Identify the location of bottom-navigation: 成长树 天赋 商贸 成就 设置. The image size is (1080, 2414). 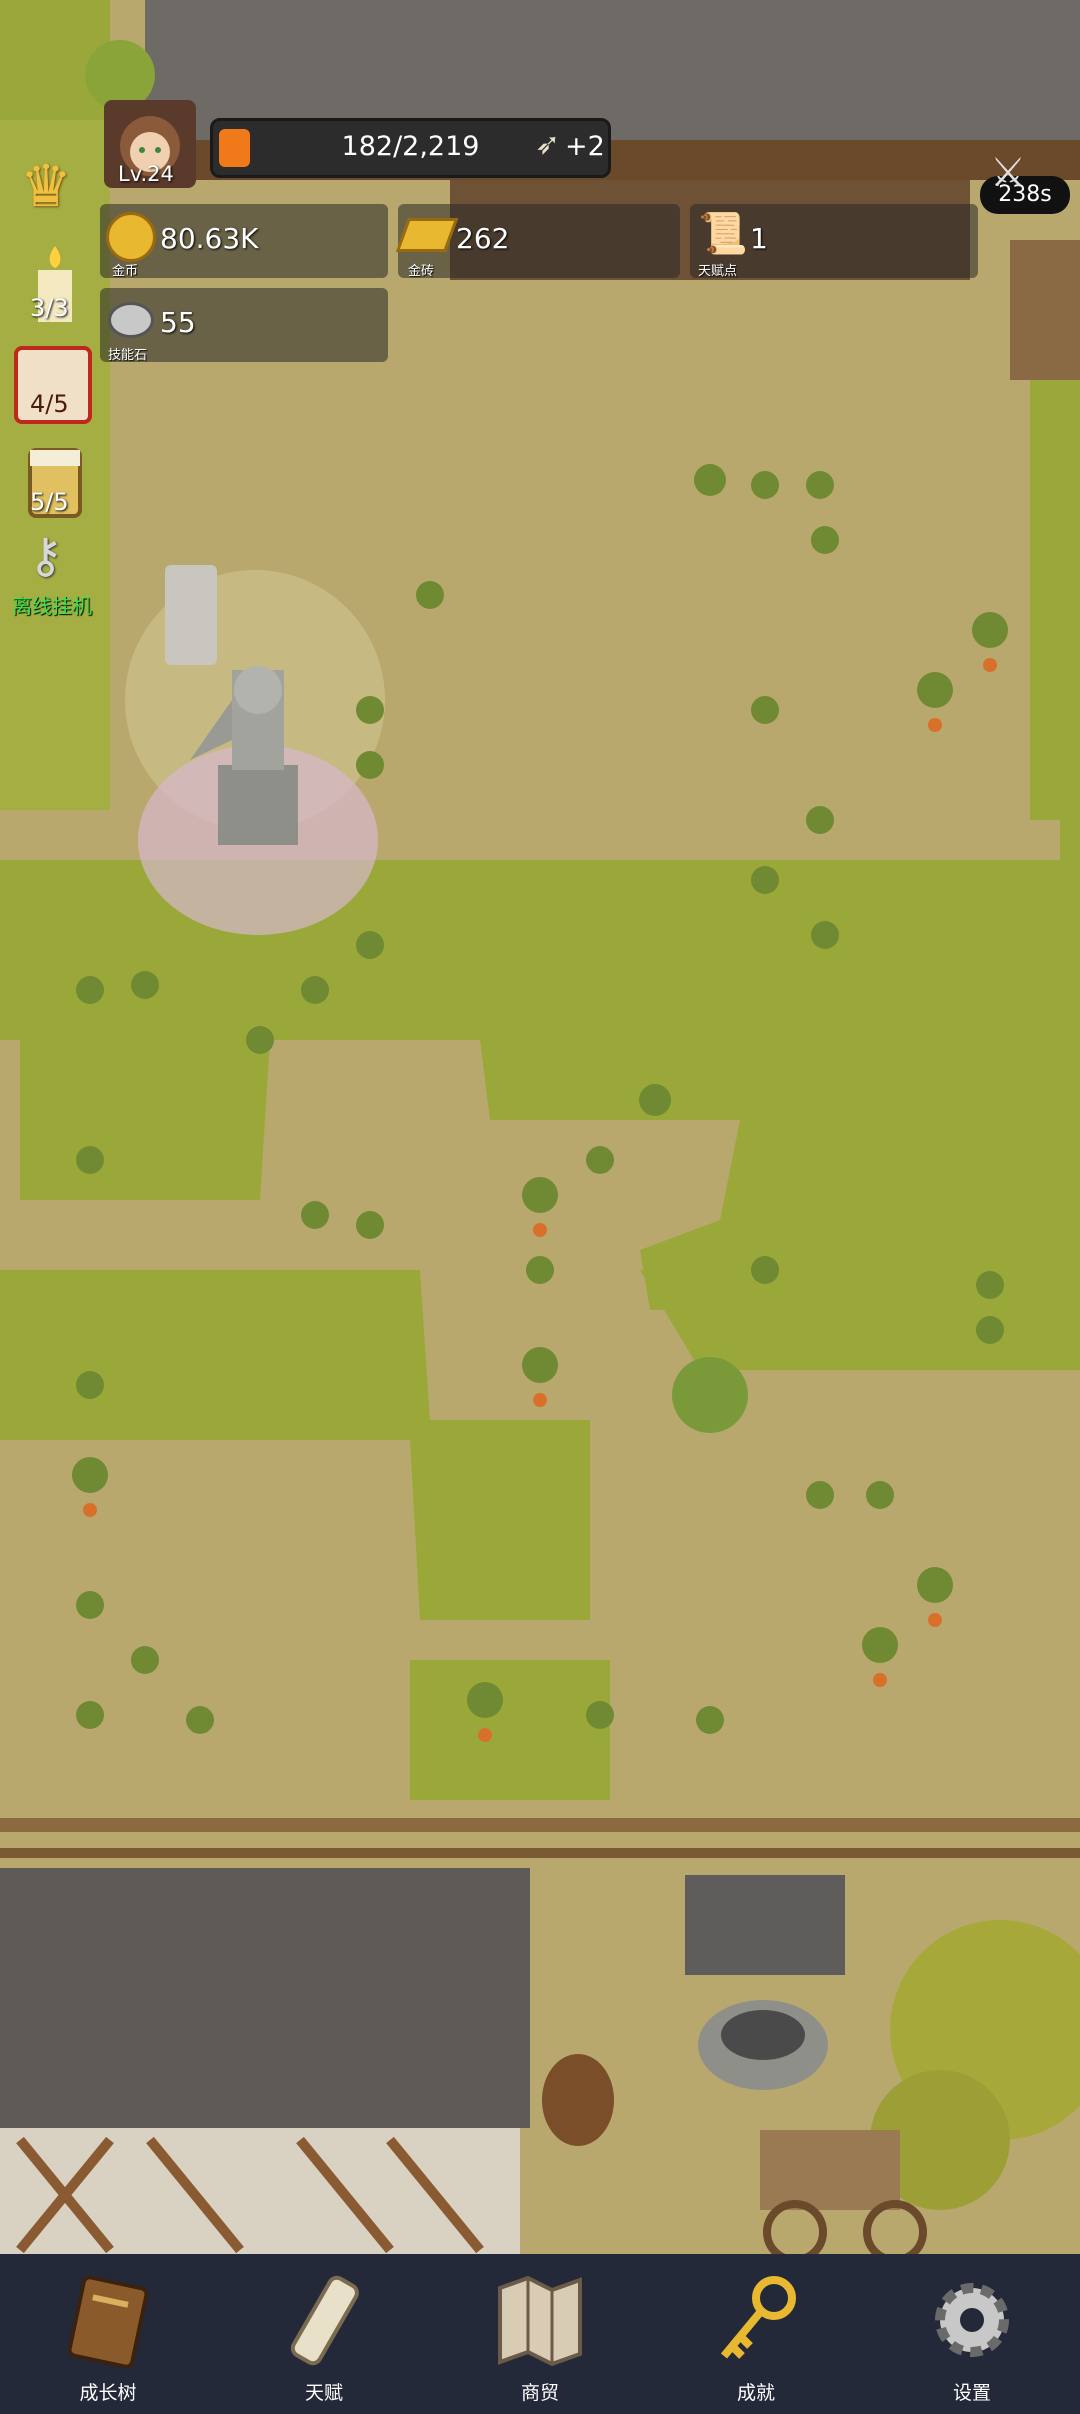
(540, 2334).